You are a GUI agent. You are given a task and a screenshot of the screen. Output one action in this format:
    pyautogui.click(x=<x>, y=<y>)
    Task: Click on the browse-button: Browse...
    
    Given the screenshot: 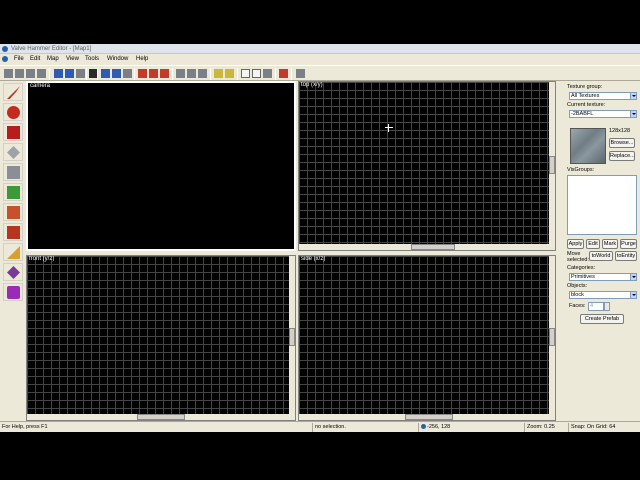 What is the action you would take?
    pyautogui.click(x=622, y=143)
    